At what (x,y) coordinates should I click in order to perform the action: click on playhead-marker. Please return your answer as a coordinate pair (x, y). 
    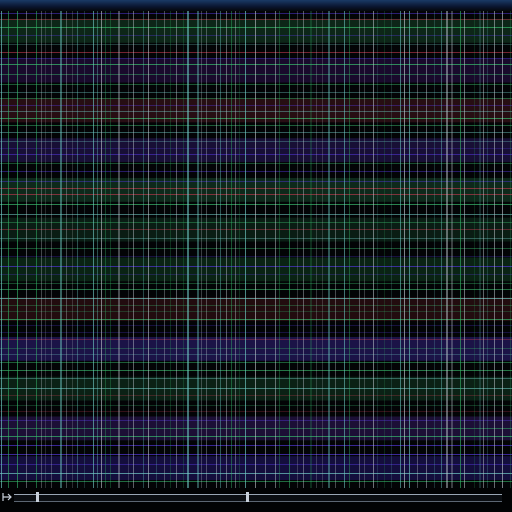
    Looking at the image, I should click on (247, 497).